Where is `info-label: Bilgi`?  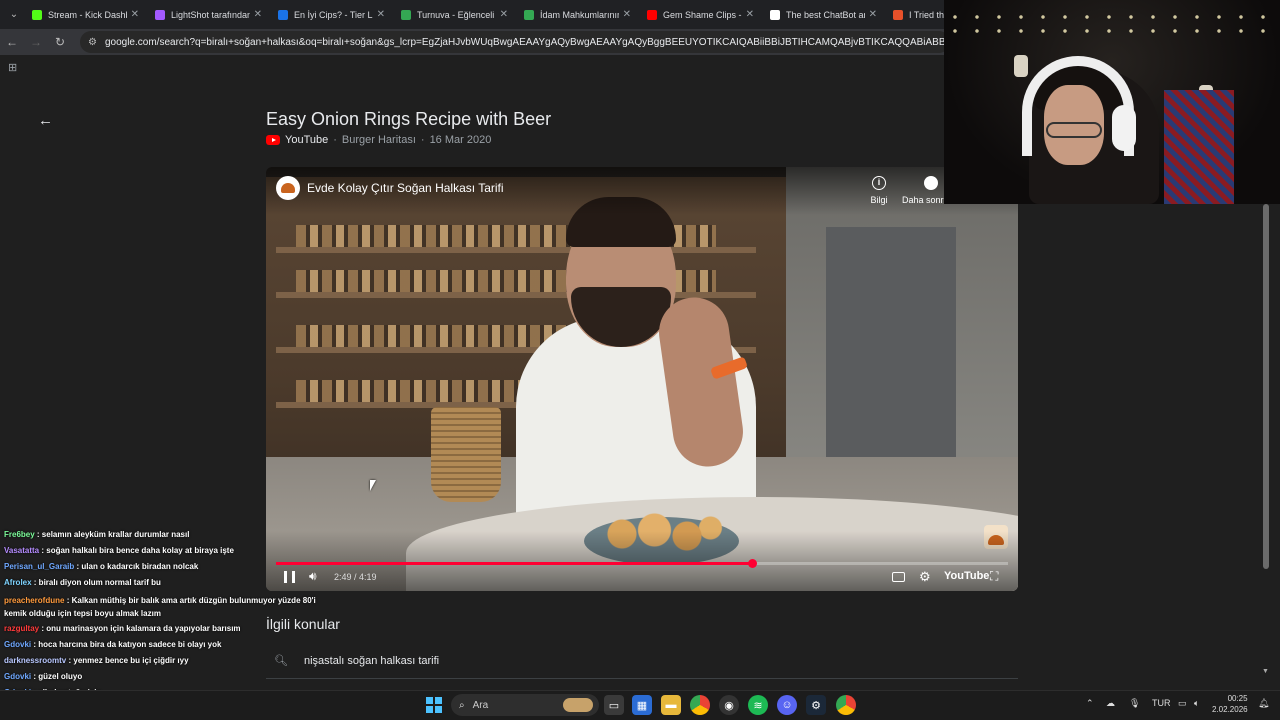
info-label: Bilgi is located at coordinates (879, 200).